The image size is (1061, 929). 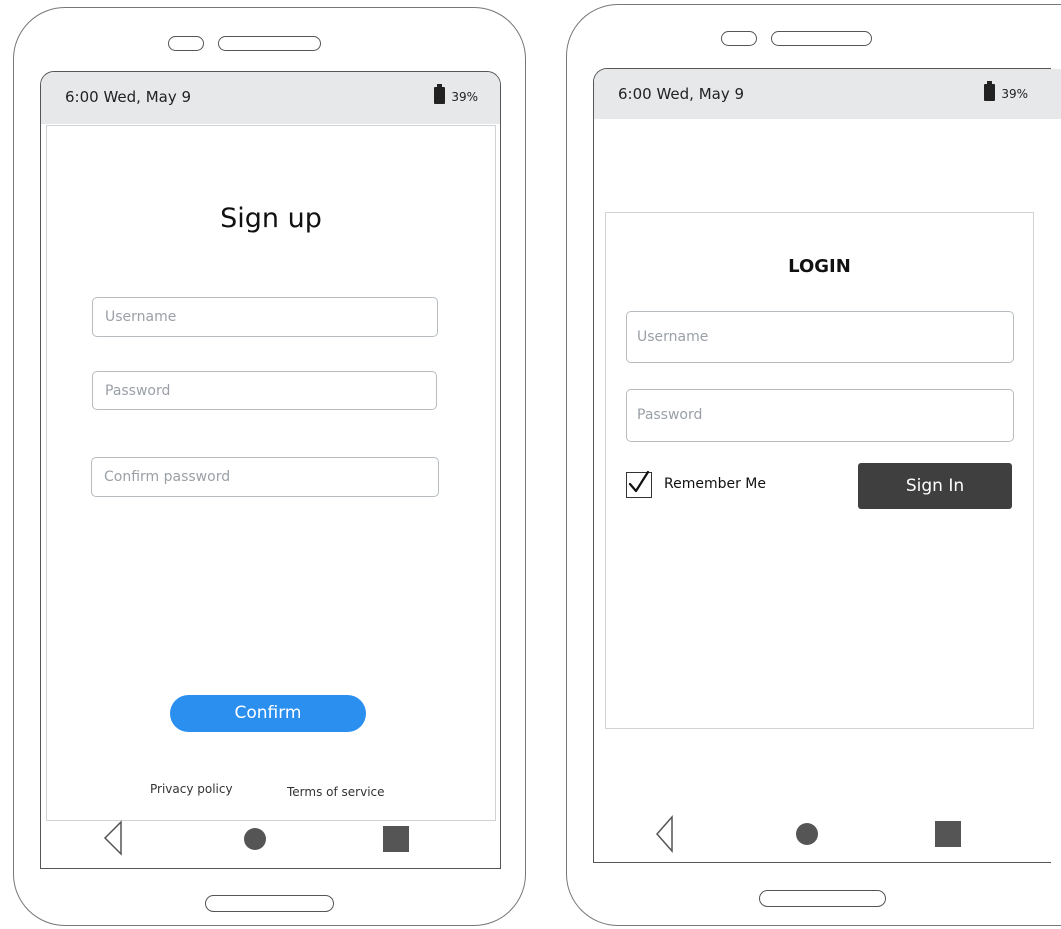 What do you see at coordinates (935, 486) in the screenshot?
I see `sign-in-button: Sign In` at bounding box center [935, 486].